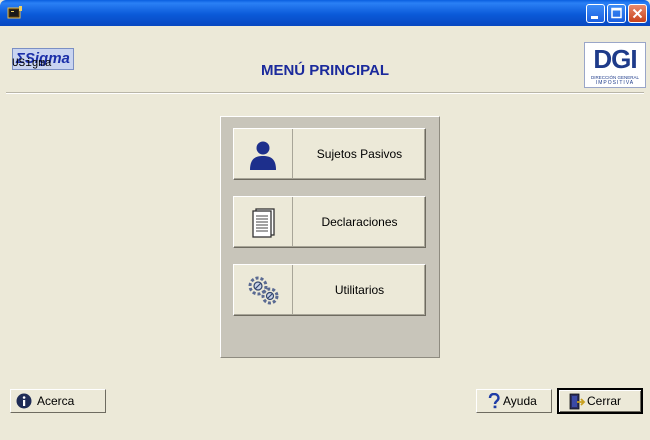  What do you see at coordinates (520, 401) in the screenshot?
I see `help-label: Ayuda` at bounding box center [520, 401].